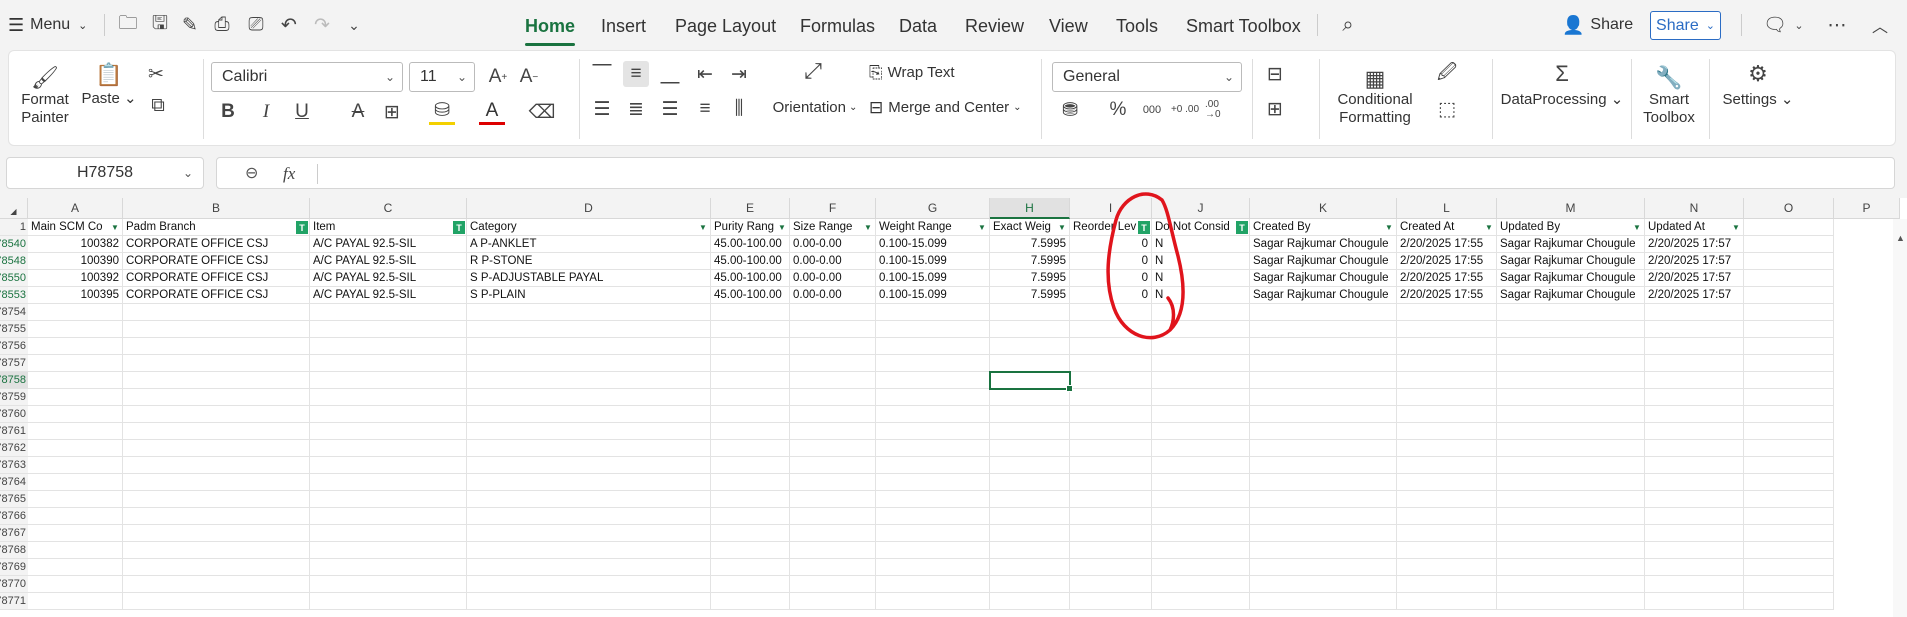 This screenshot has width=1907, height=617. I want to click on table-cell: 0.100-15.099, so click(933, 295).